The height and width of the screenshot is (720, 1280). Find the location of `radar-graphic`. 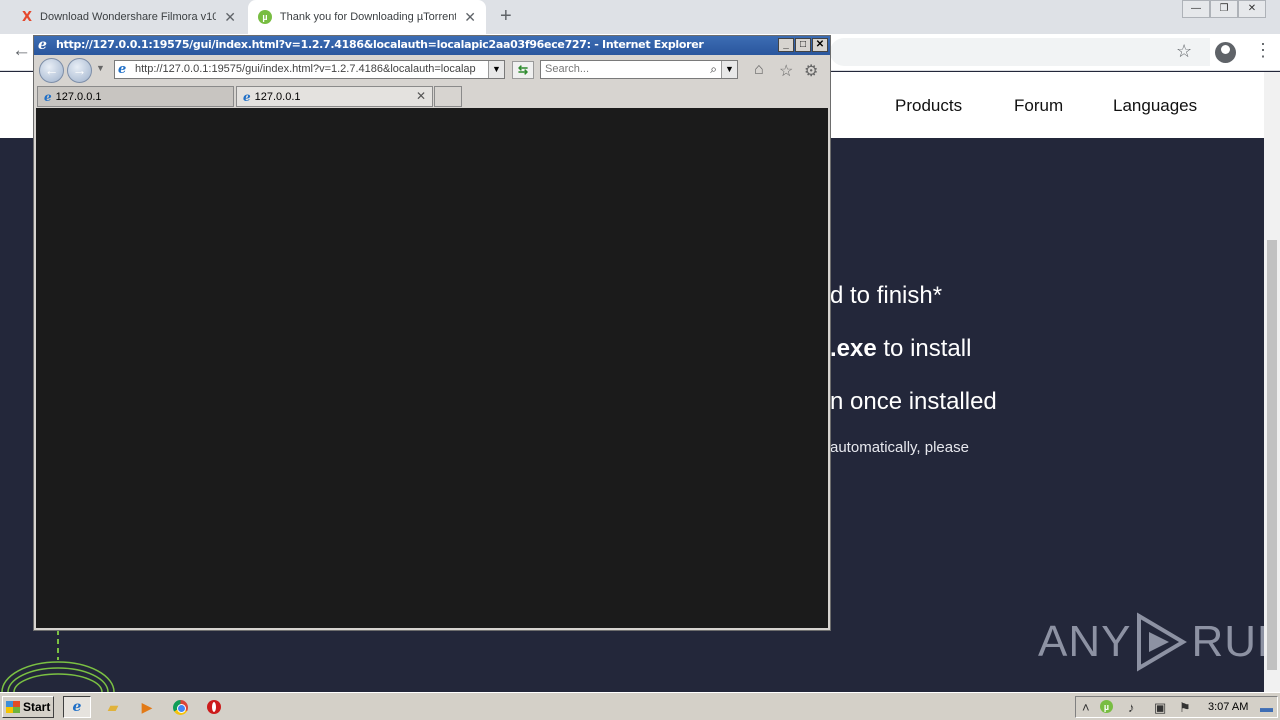

radar-graphic is located at coordinates (60, 661).